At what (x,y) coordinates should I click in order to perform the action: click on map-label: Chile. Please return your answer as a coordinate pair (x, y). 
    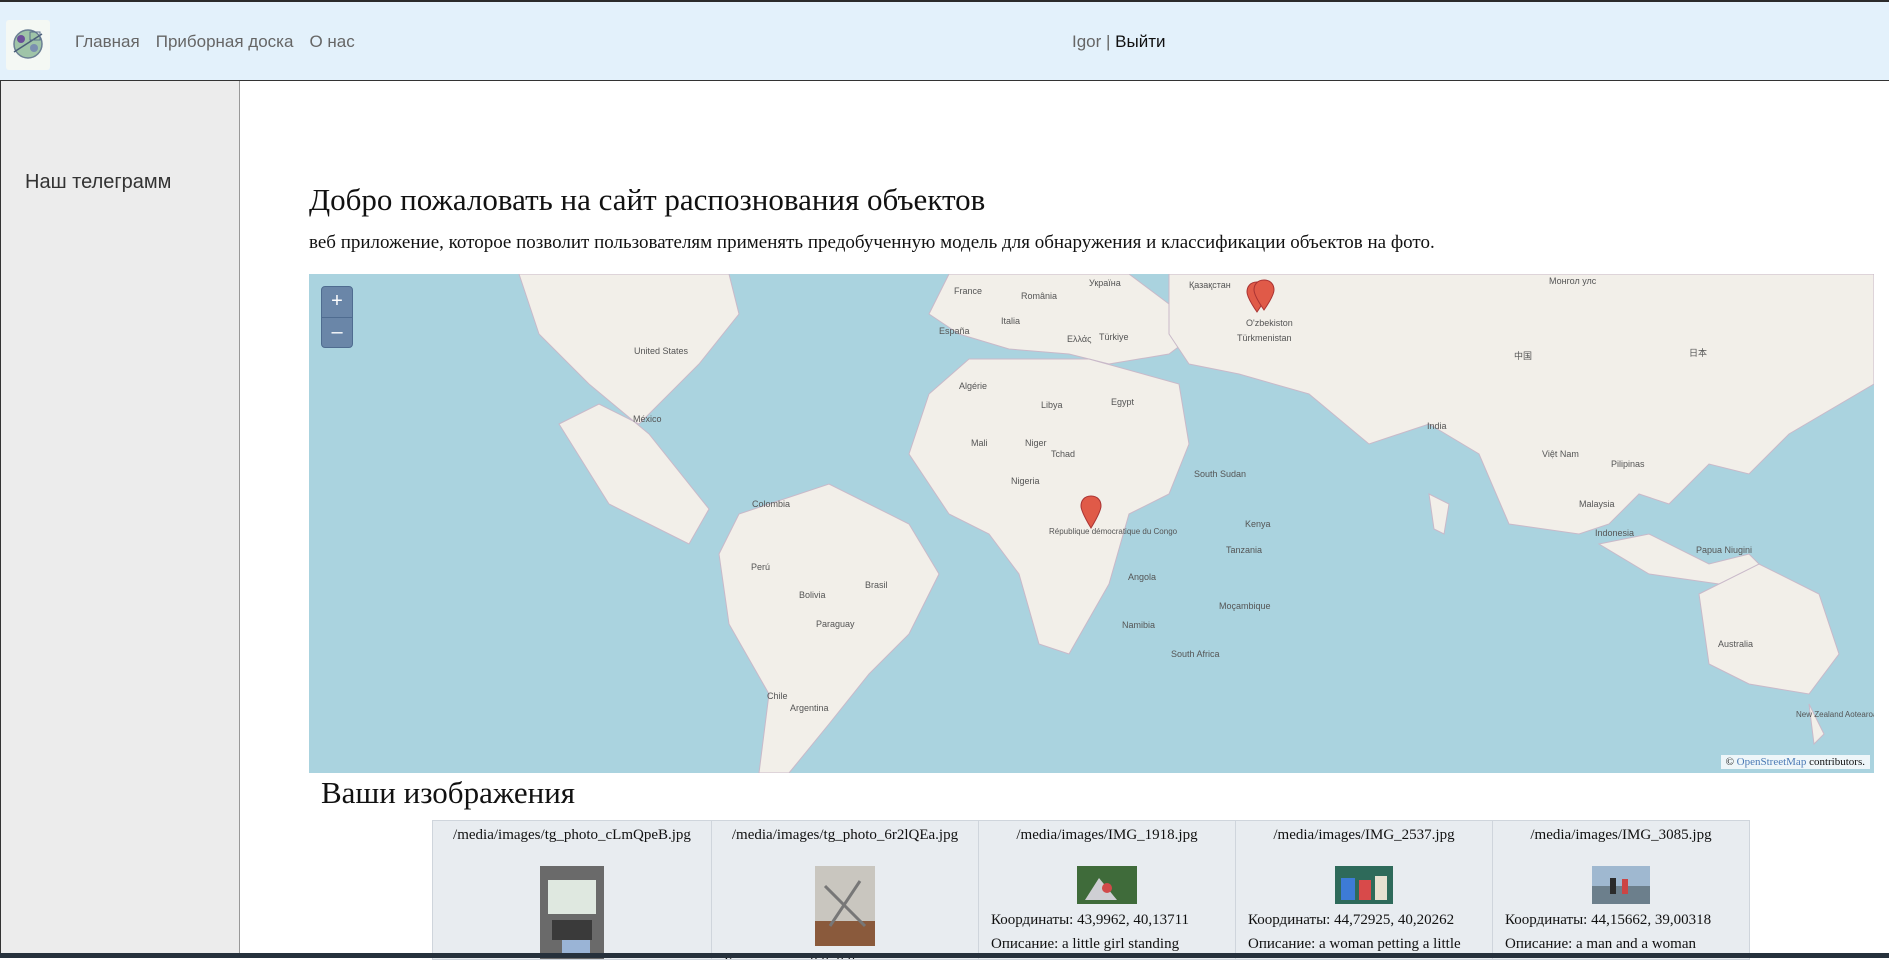
    Looking at the image, I should click on (777, 696).